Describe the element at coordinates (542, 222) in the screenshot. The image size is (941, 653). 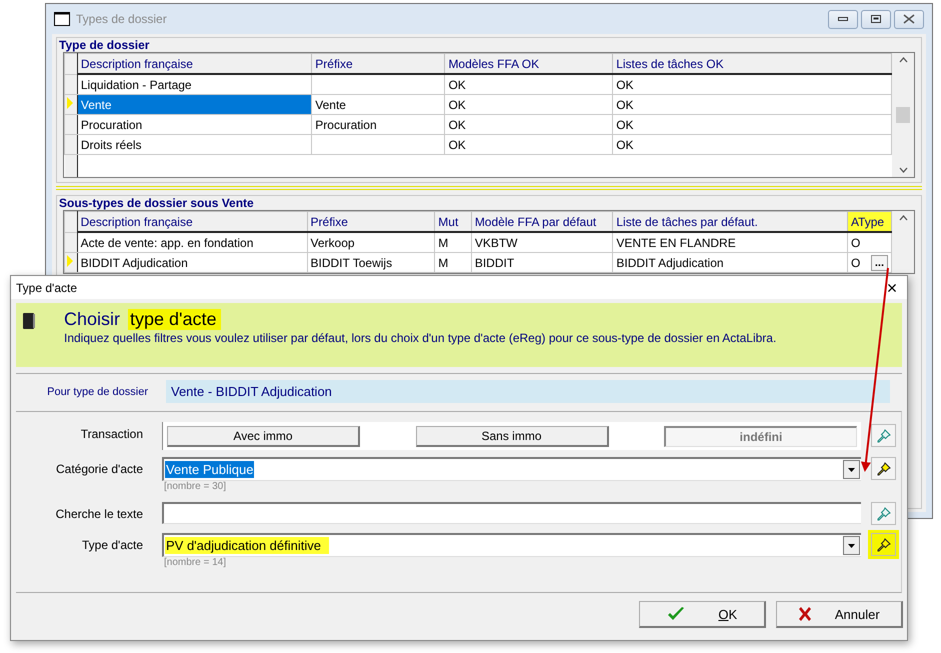
I see `column-header: Modèle FFA par défaut` at that location.